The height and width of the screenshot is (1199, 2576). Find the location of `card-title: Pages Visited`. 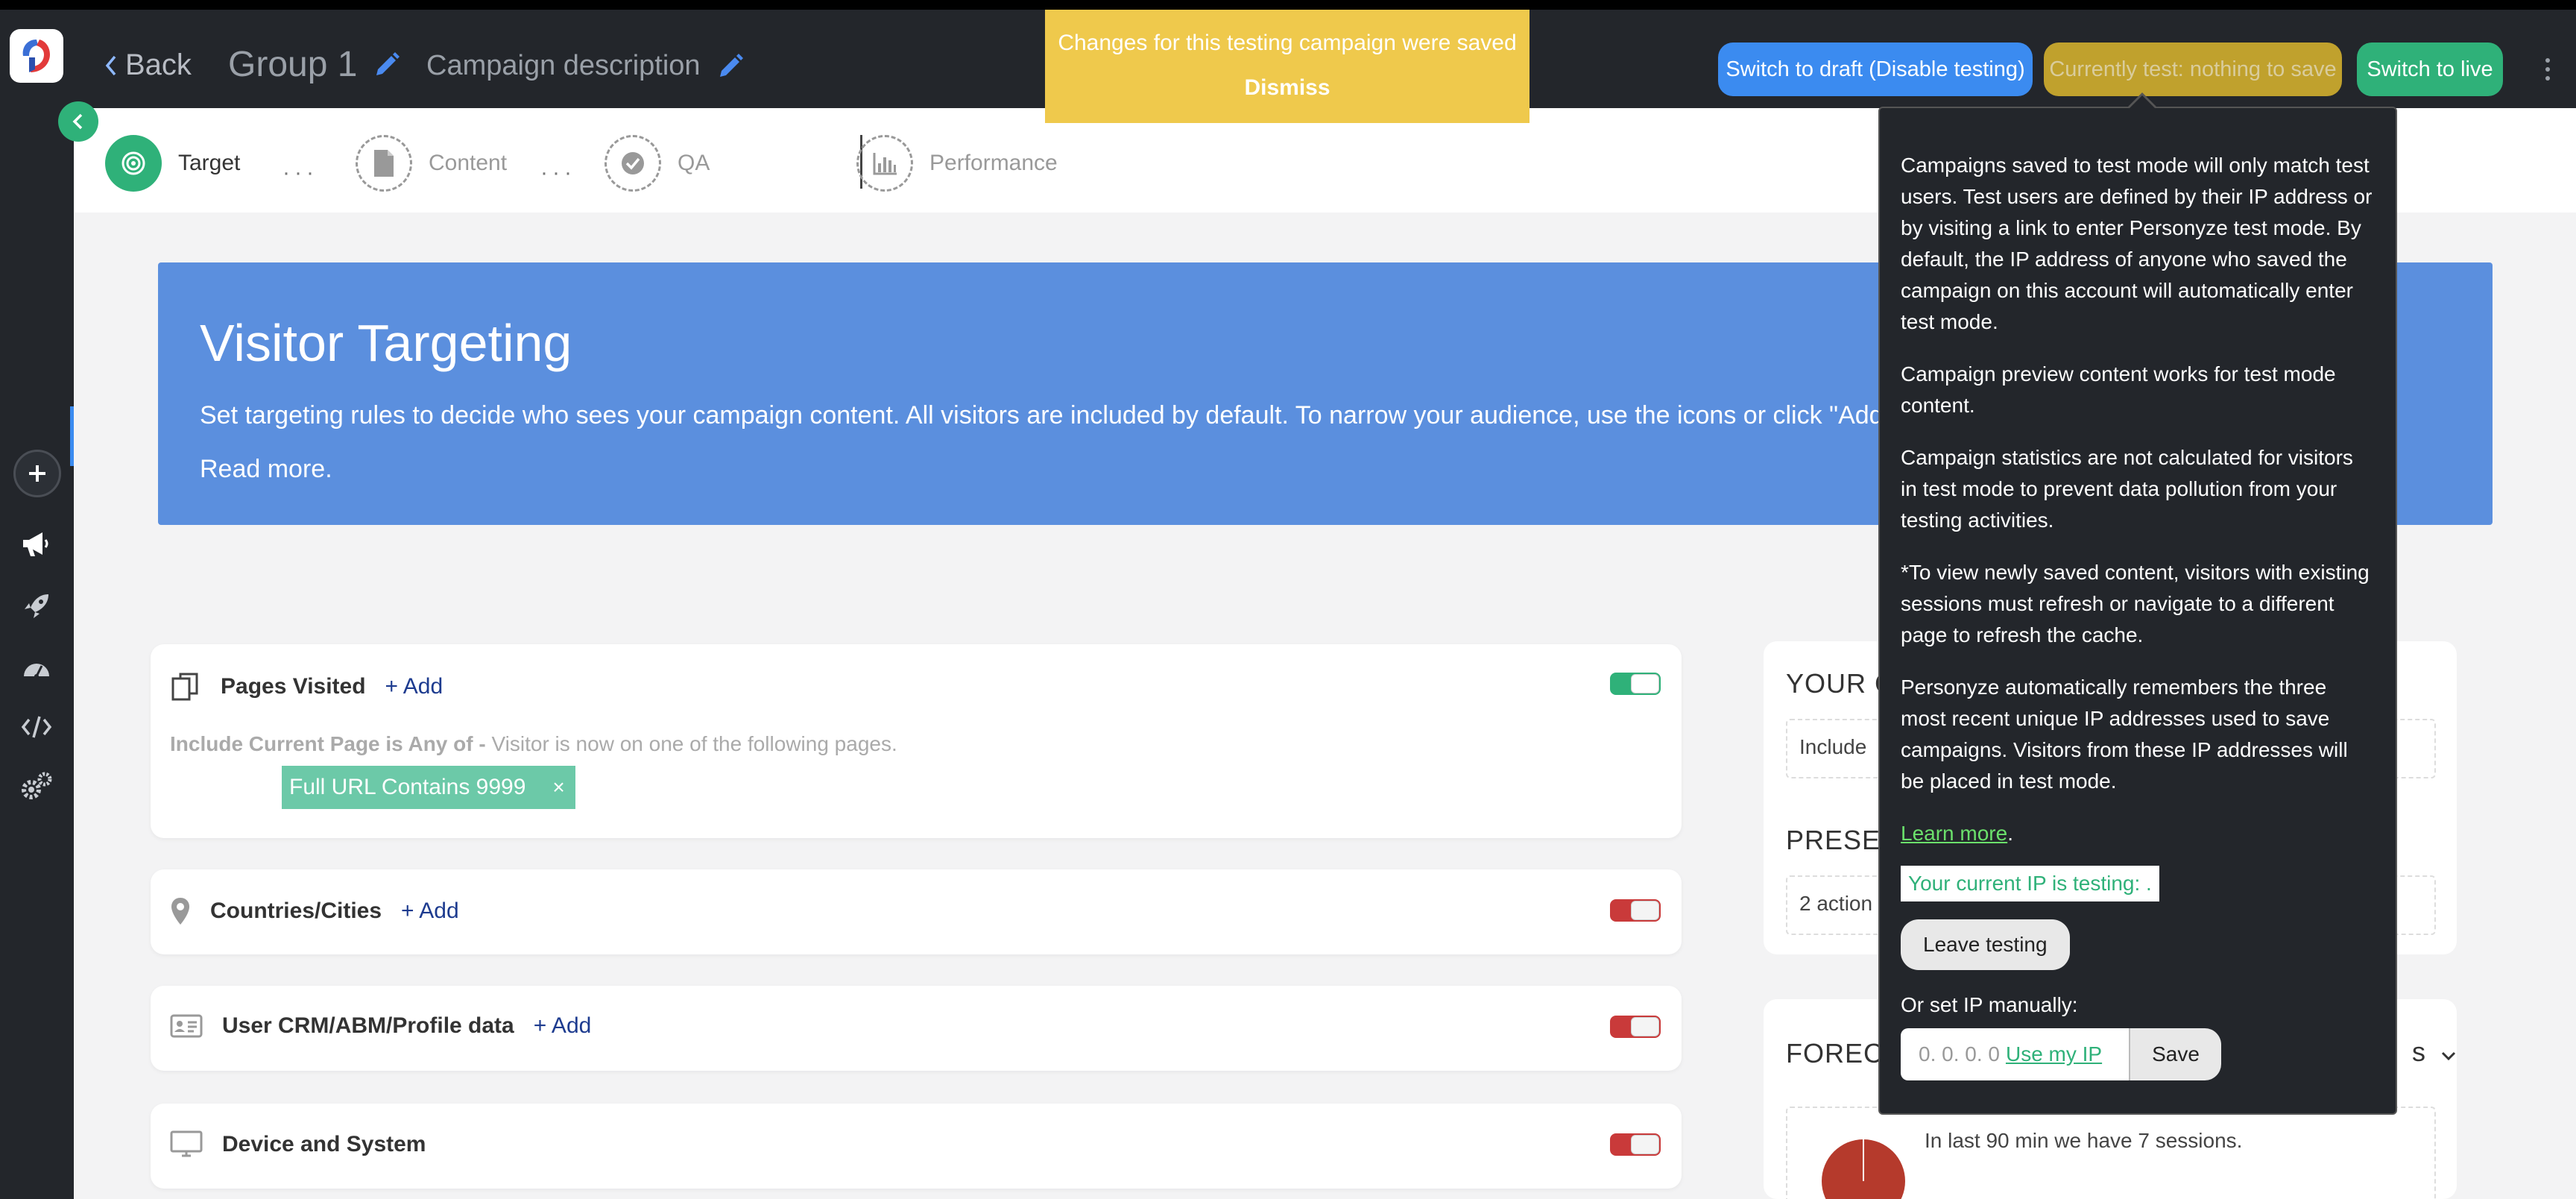

card-title: Pages Visited is located at coordinates (293, 686).